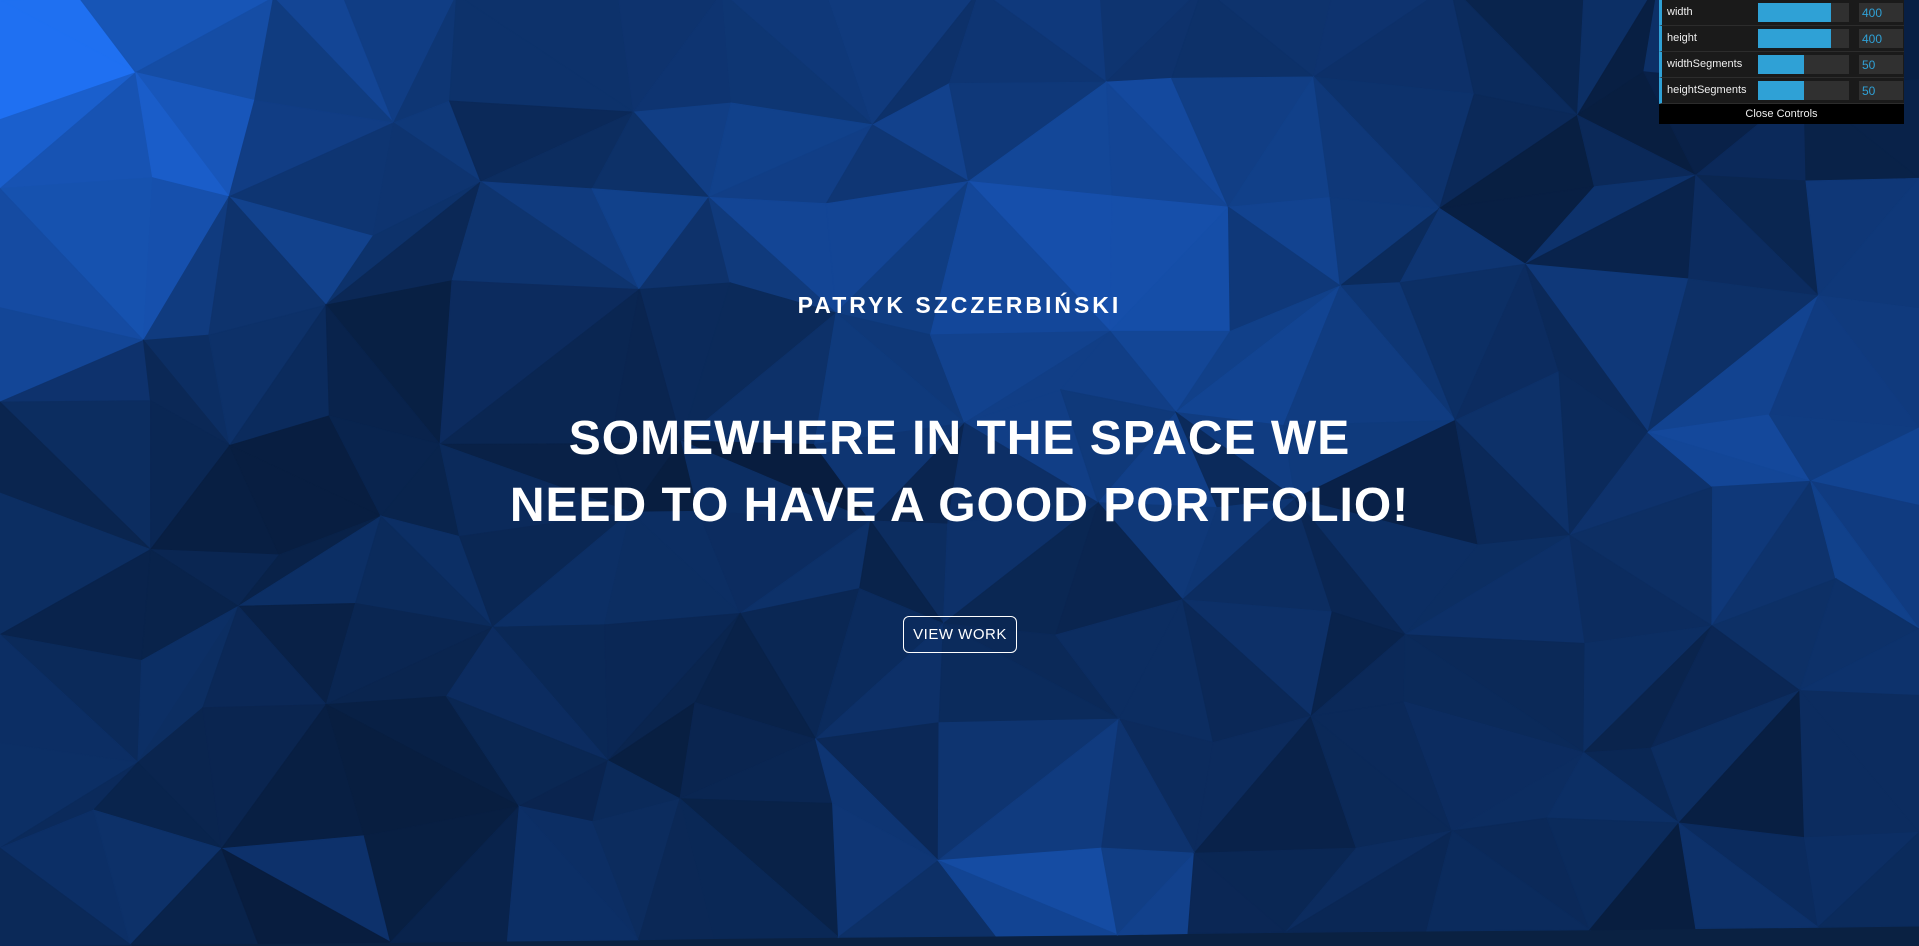 The width and height of the screenshot is (1919, 946). Describe the element at coordinates (959, 505) in the screenshot. I see `hero-headline-line-2: NEED TO HAVE A GOOD PORTFOLIO!` at that location.